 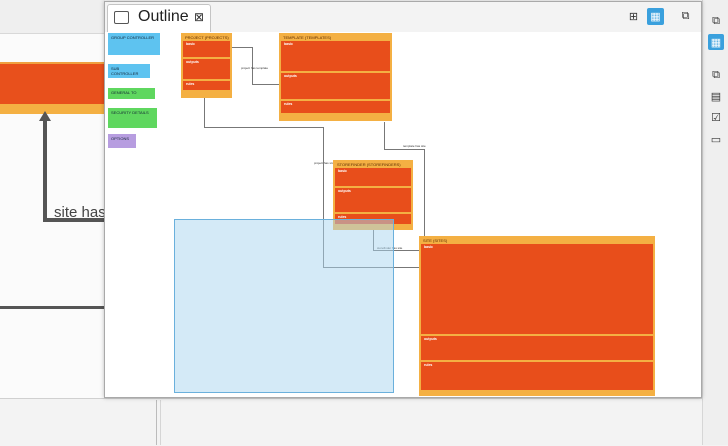 What do you see at coordinates (716, 117) in the screenshot?
I see `tasks-icon: ☑` at bounding box center [716, 117].